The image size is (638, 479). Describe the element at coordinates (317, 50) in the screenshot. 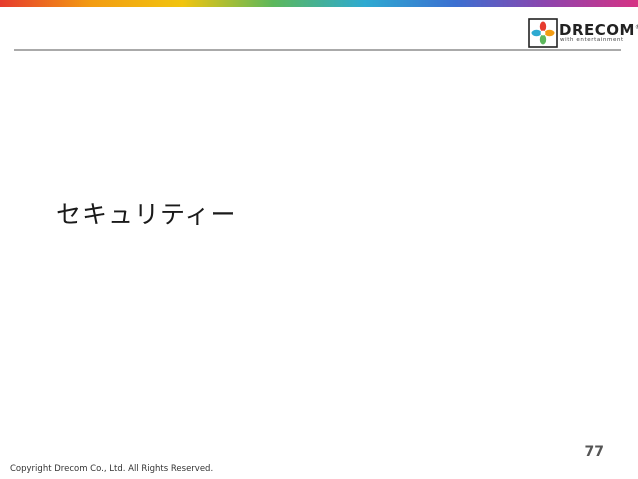

I see `header-divider` at that location.